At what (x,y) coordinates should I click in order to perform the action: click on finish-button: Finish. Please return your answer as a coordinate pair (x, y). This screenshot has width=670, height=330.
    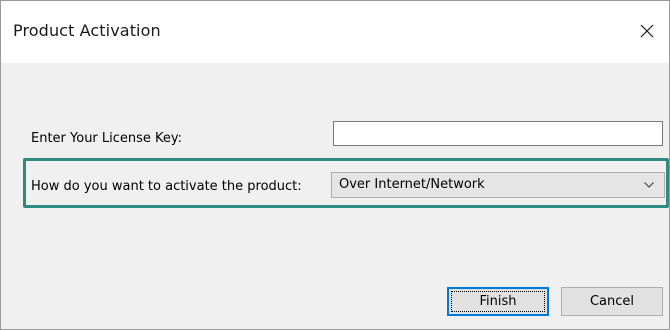
    Looking at the image, I should click on (498, 301).